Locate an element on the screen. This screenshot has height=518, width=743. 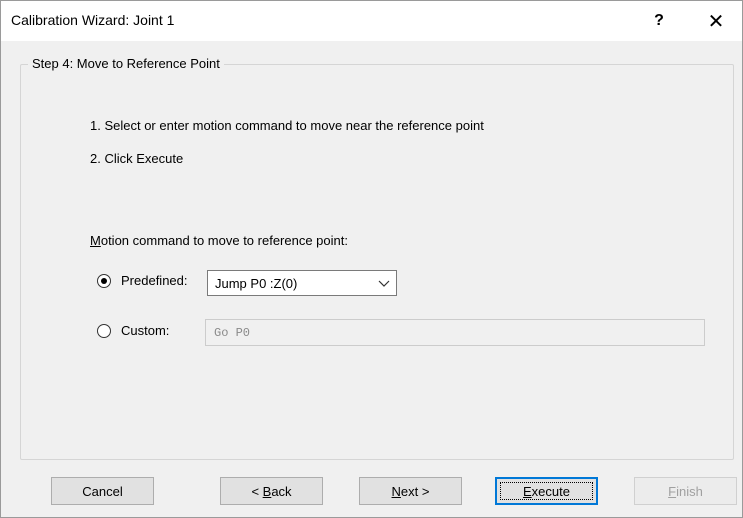
step-title: Step 4: Move to Reference Point is located at coordinates (126, 63).